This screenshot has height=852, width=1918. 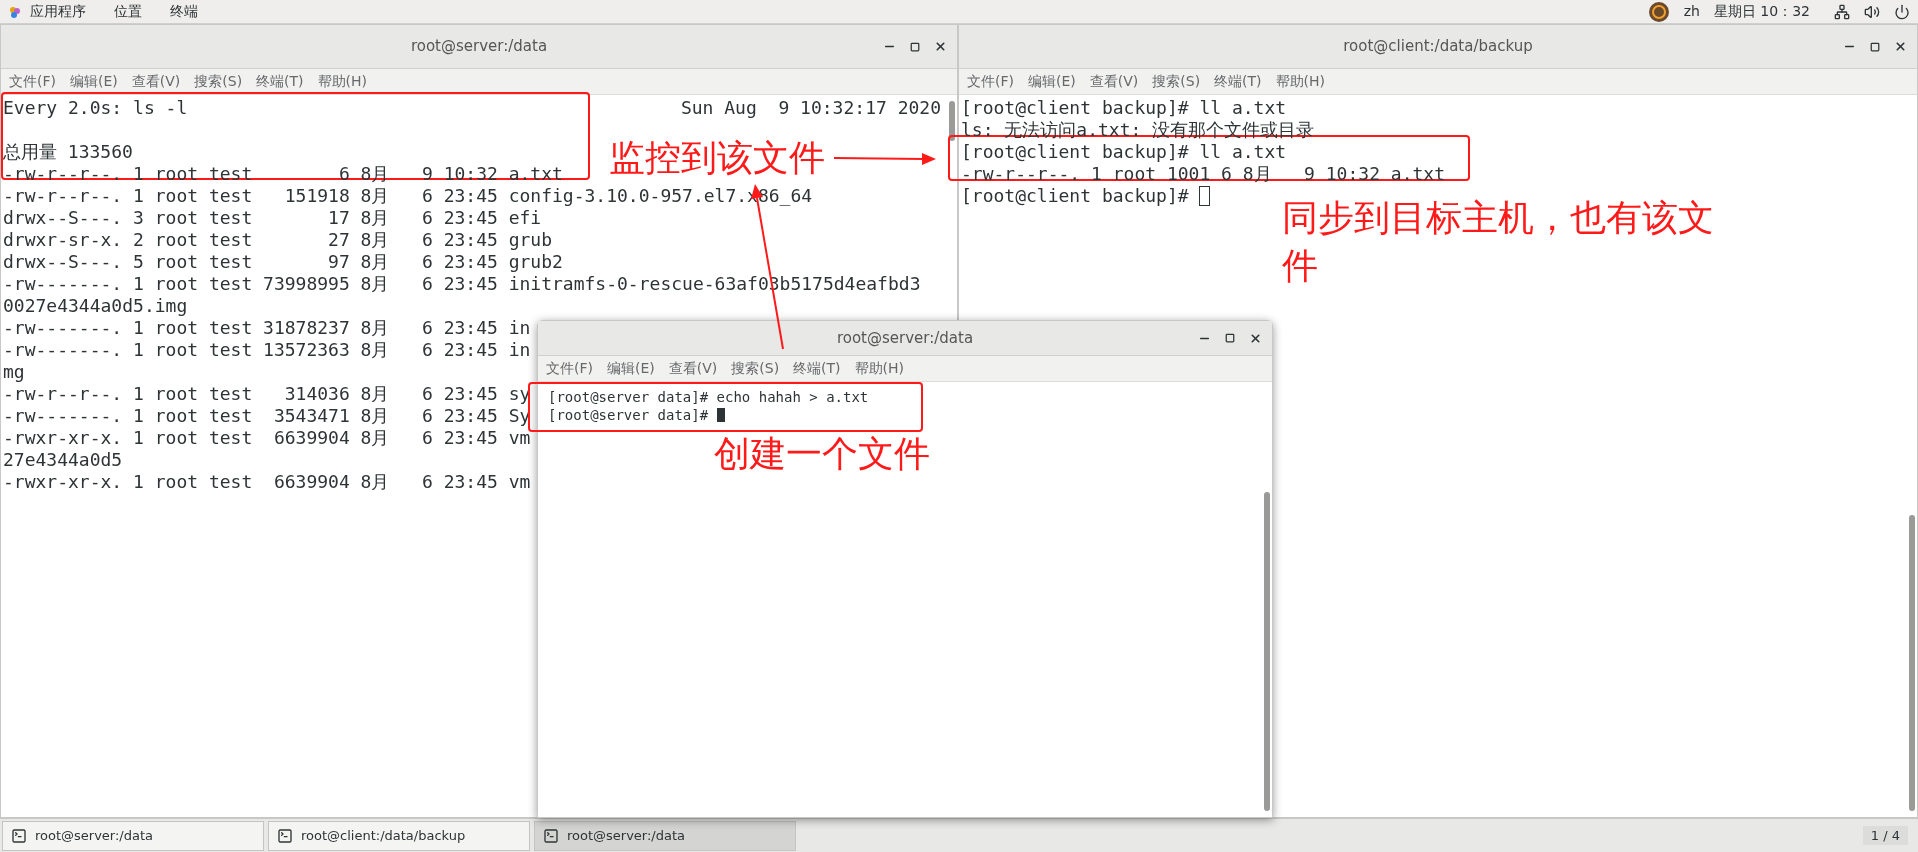 I want to click on power-icon, so click(x=1902, y=11).